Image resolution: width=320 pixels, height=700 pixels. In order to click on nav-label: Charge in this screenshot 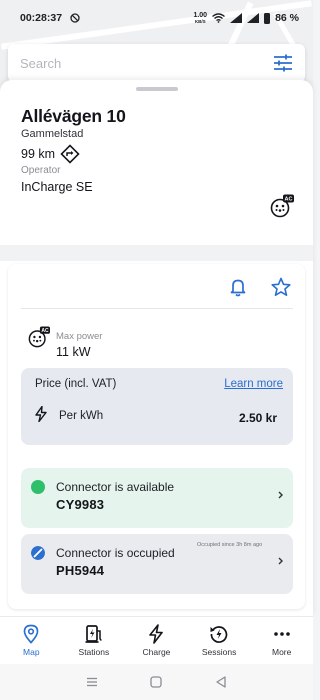, I will do `click(156, 652)`.